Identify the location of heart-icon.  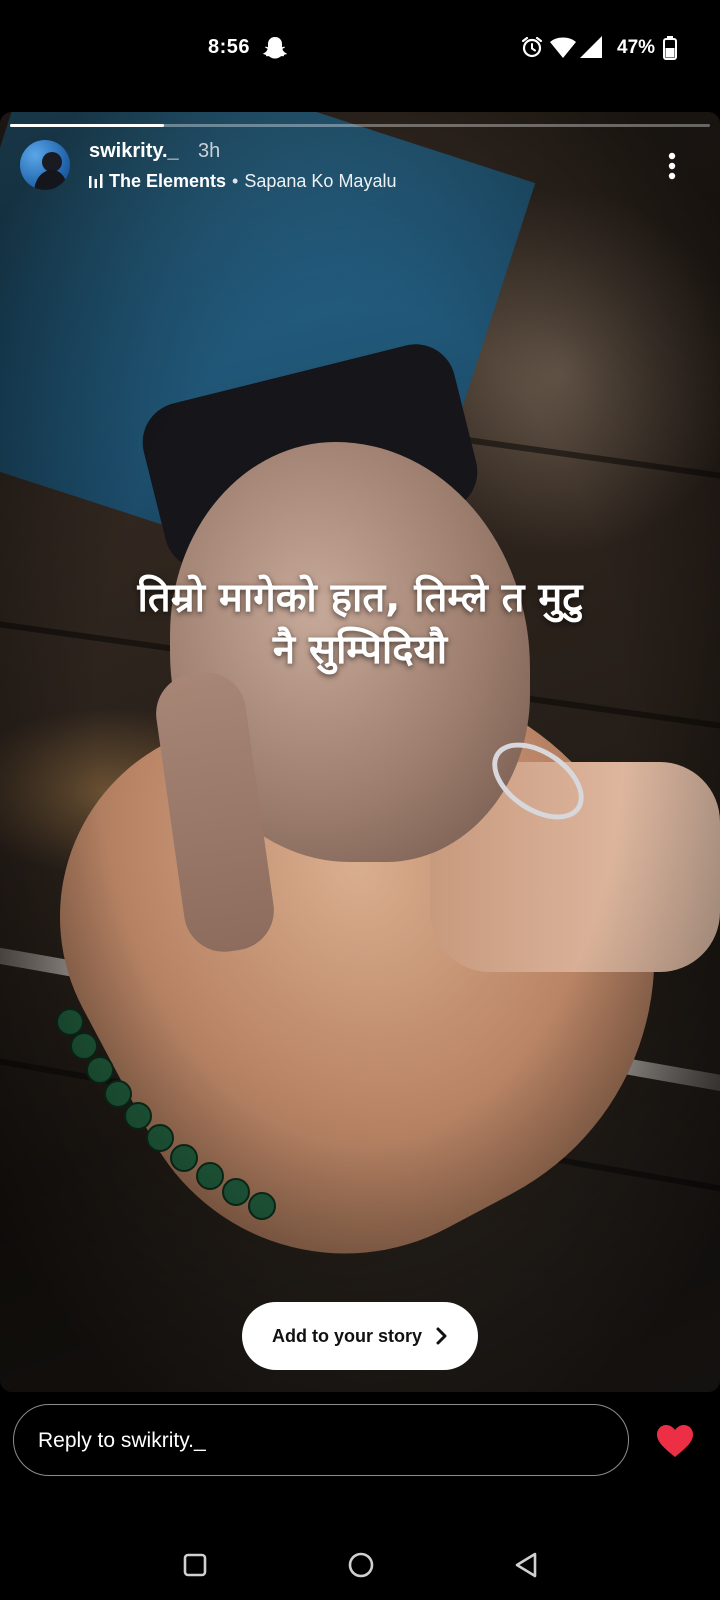
(675, 1441).